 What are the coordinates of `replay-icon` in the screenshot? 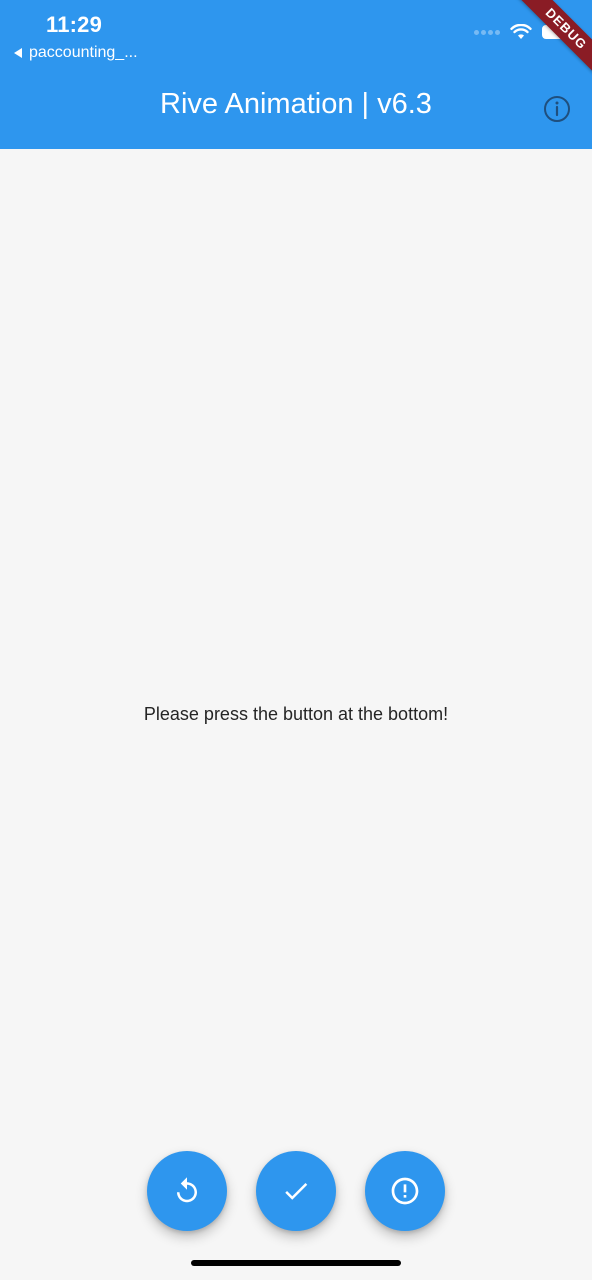 It's located at (187, 1190).